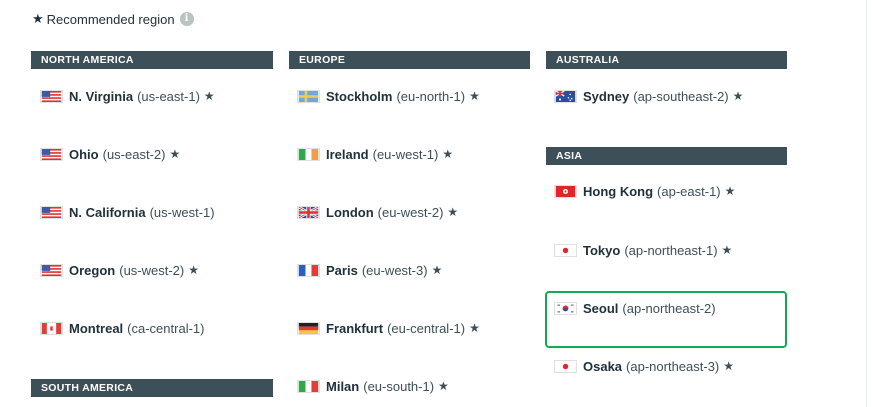 The height and width of the screenshot is (407, 872). Describe the element at coordinates (308, 212) in the screenshot. I see `uk-flag-icon` at that location.